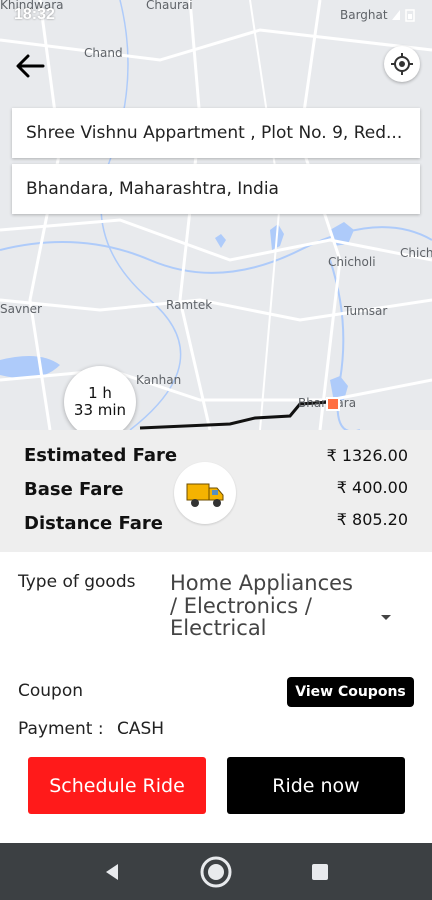 The height and width of the screenshot is (900, 432). Describe the element at coordinates (159, 380) in the screenshot. I see `map-label: Kanhan` at that location.